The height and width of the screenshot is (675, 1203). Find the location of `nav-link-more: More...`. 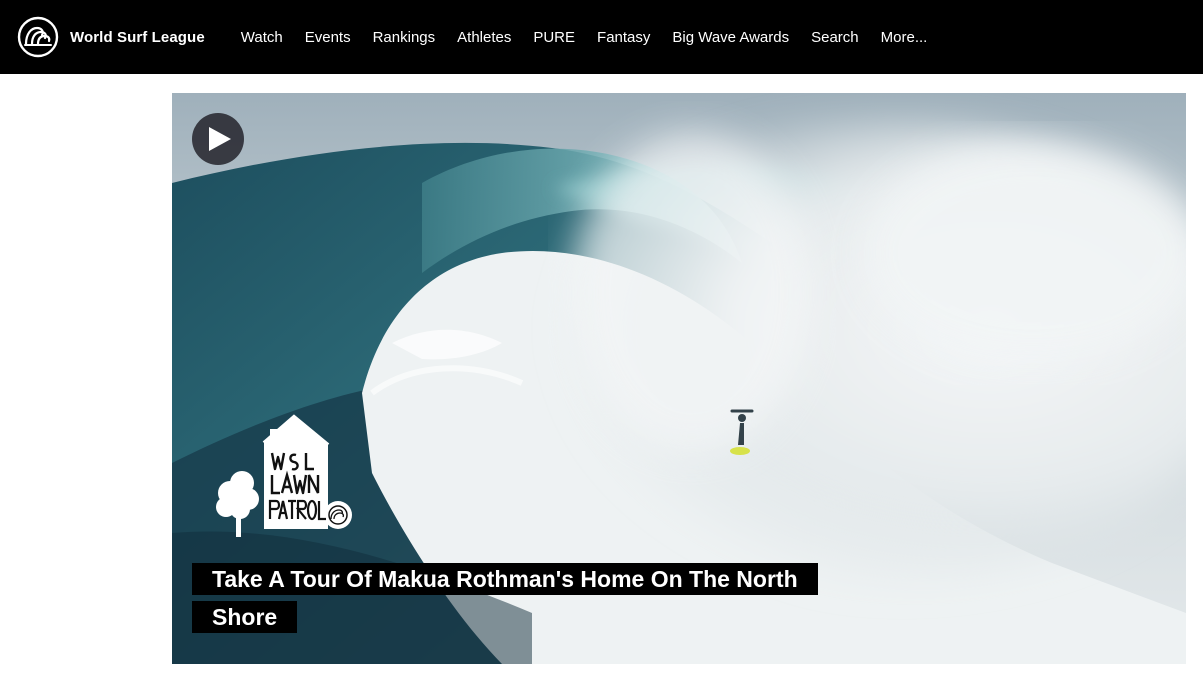

nav-link-more: More... is located at coordinates (904, 37).